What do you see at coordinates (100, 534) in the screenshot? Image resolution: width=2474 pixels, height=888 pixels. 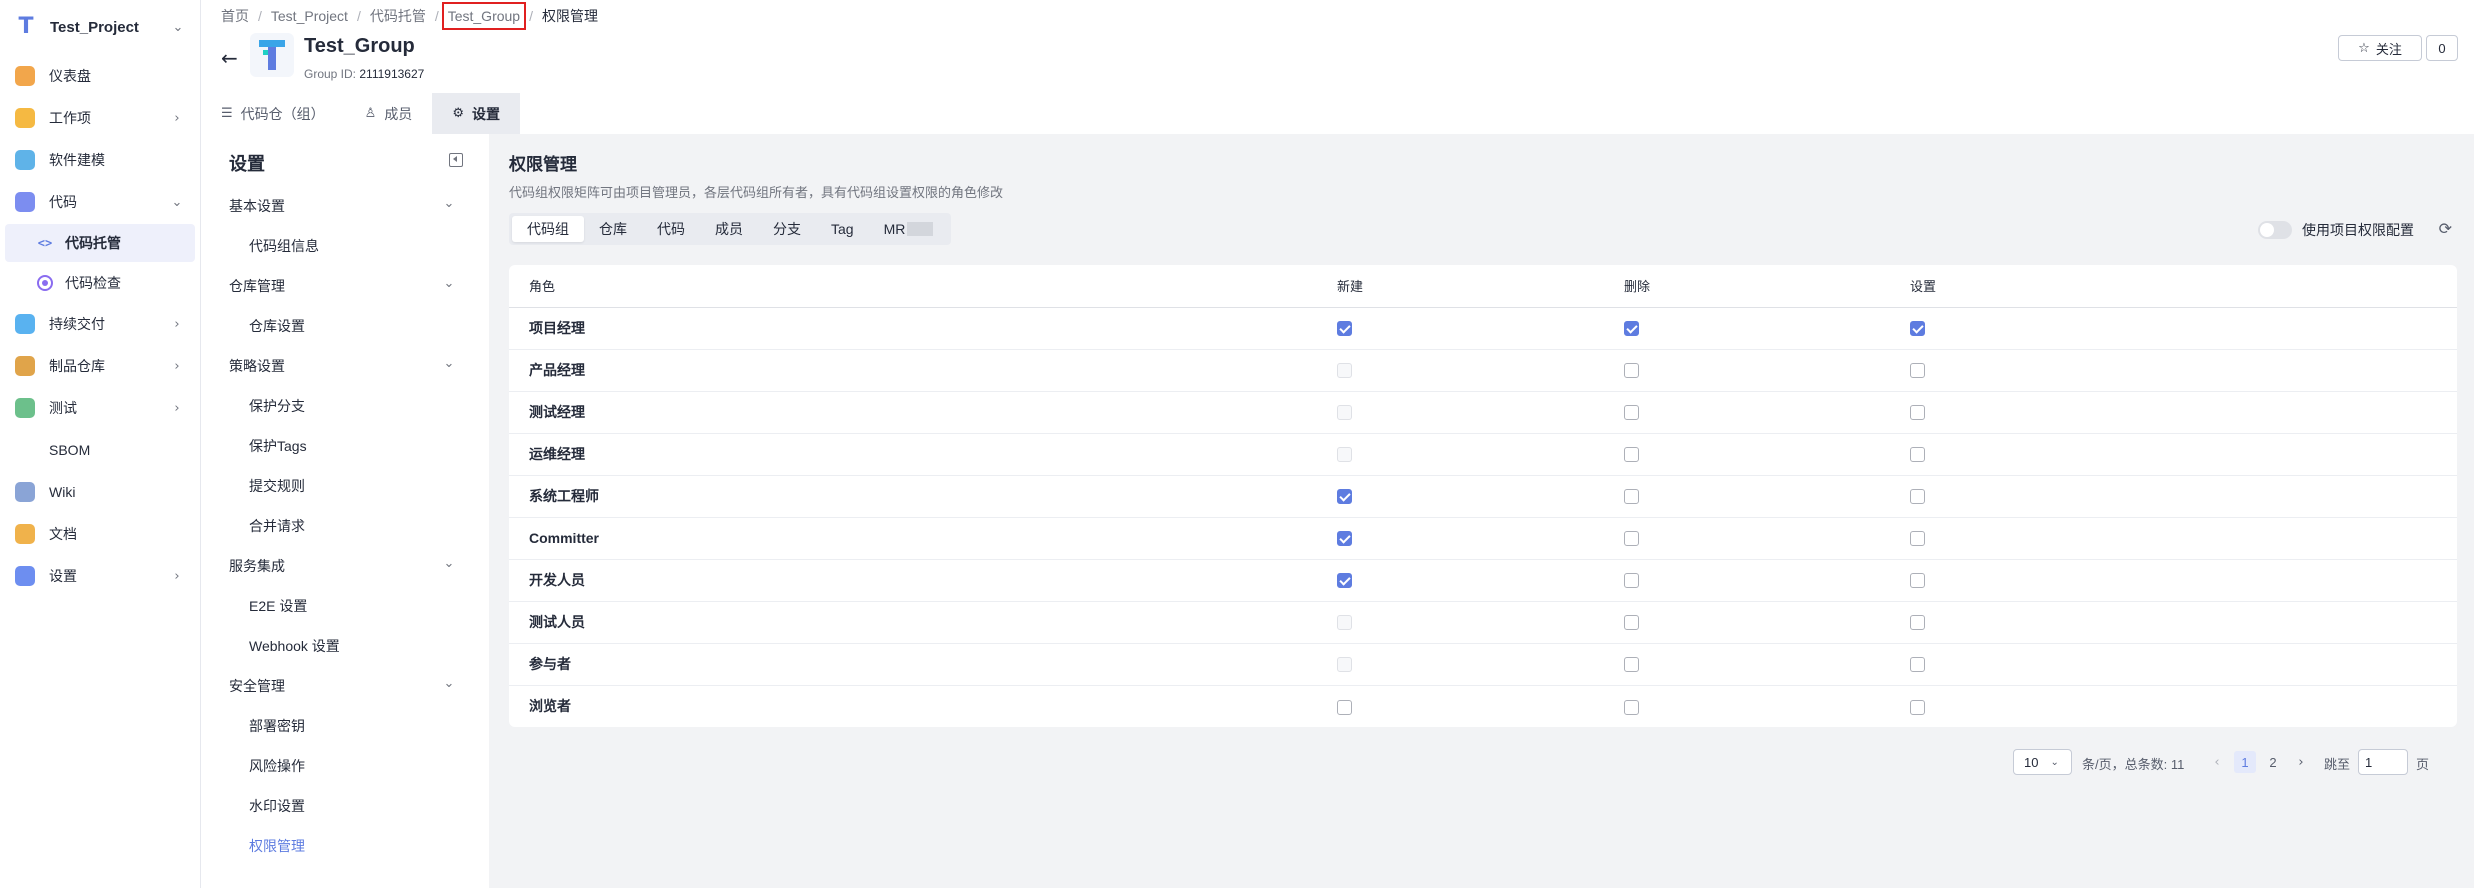 I see `nav-item-11: 文档` at bounding box center [100, 534].